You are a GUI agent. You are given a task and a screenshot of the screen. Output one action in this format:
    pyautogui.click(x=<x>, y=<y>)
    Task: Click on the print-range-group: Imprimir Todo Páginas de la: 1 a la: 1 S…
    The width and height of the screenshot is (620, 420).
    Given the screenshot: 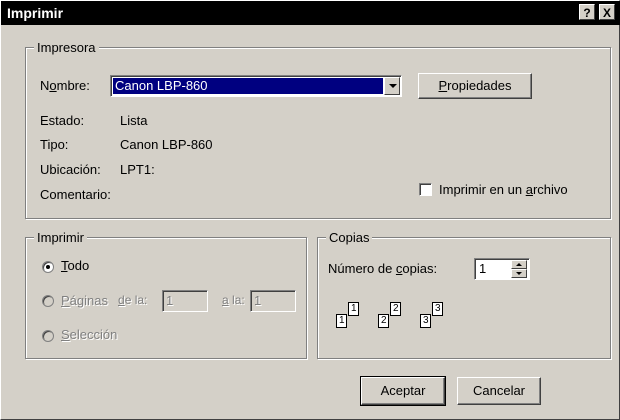 What is the action you would take?
    pyautogui.click(x=166, y=294)
    